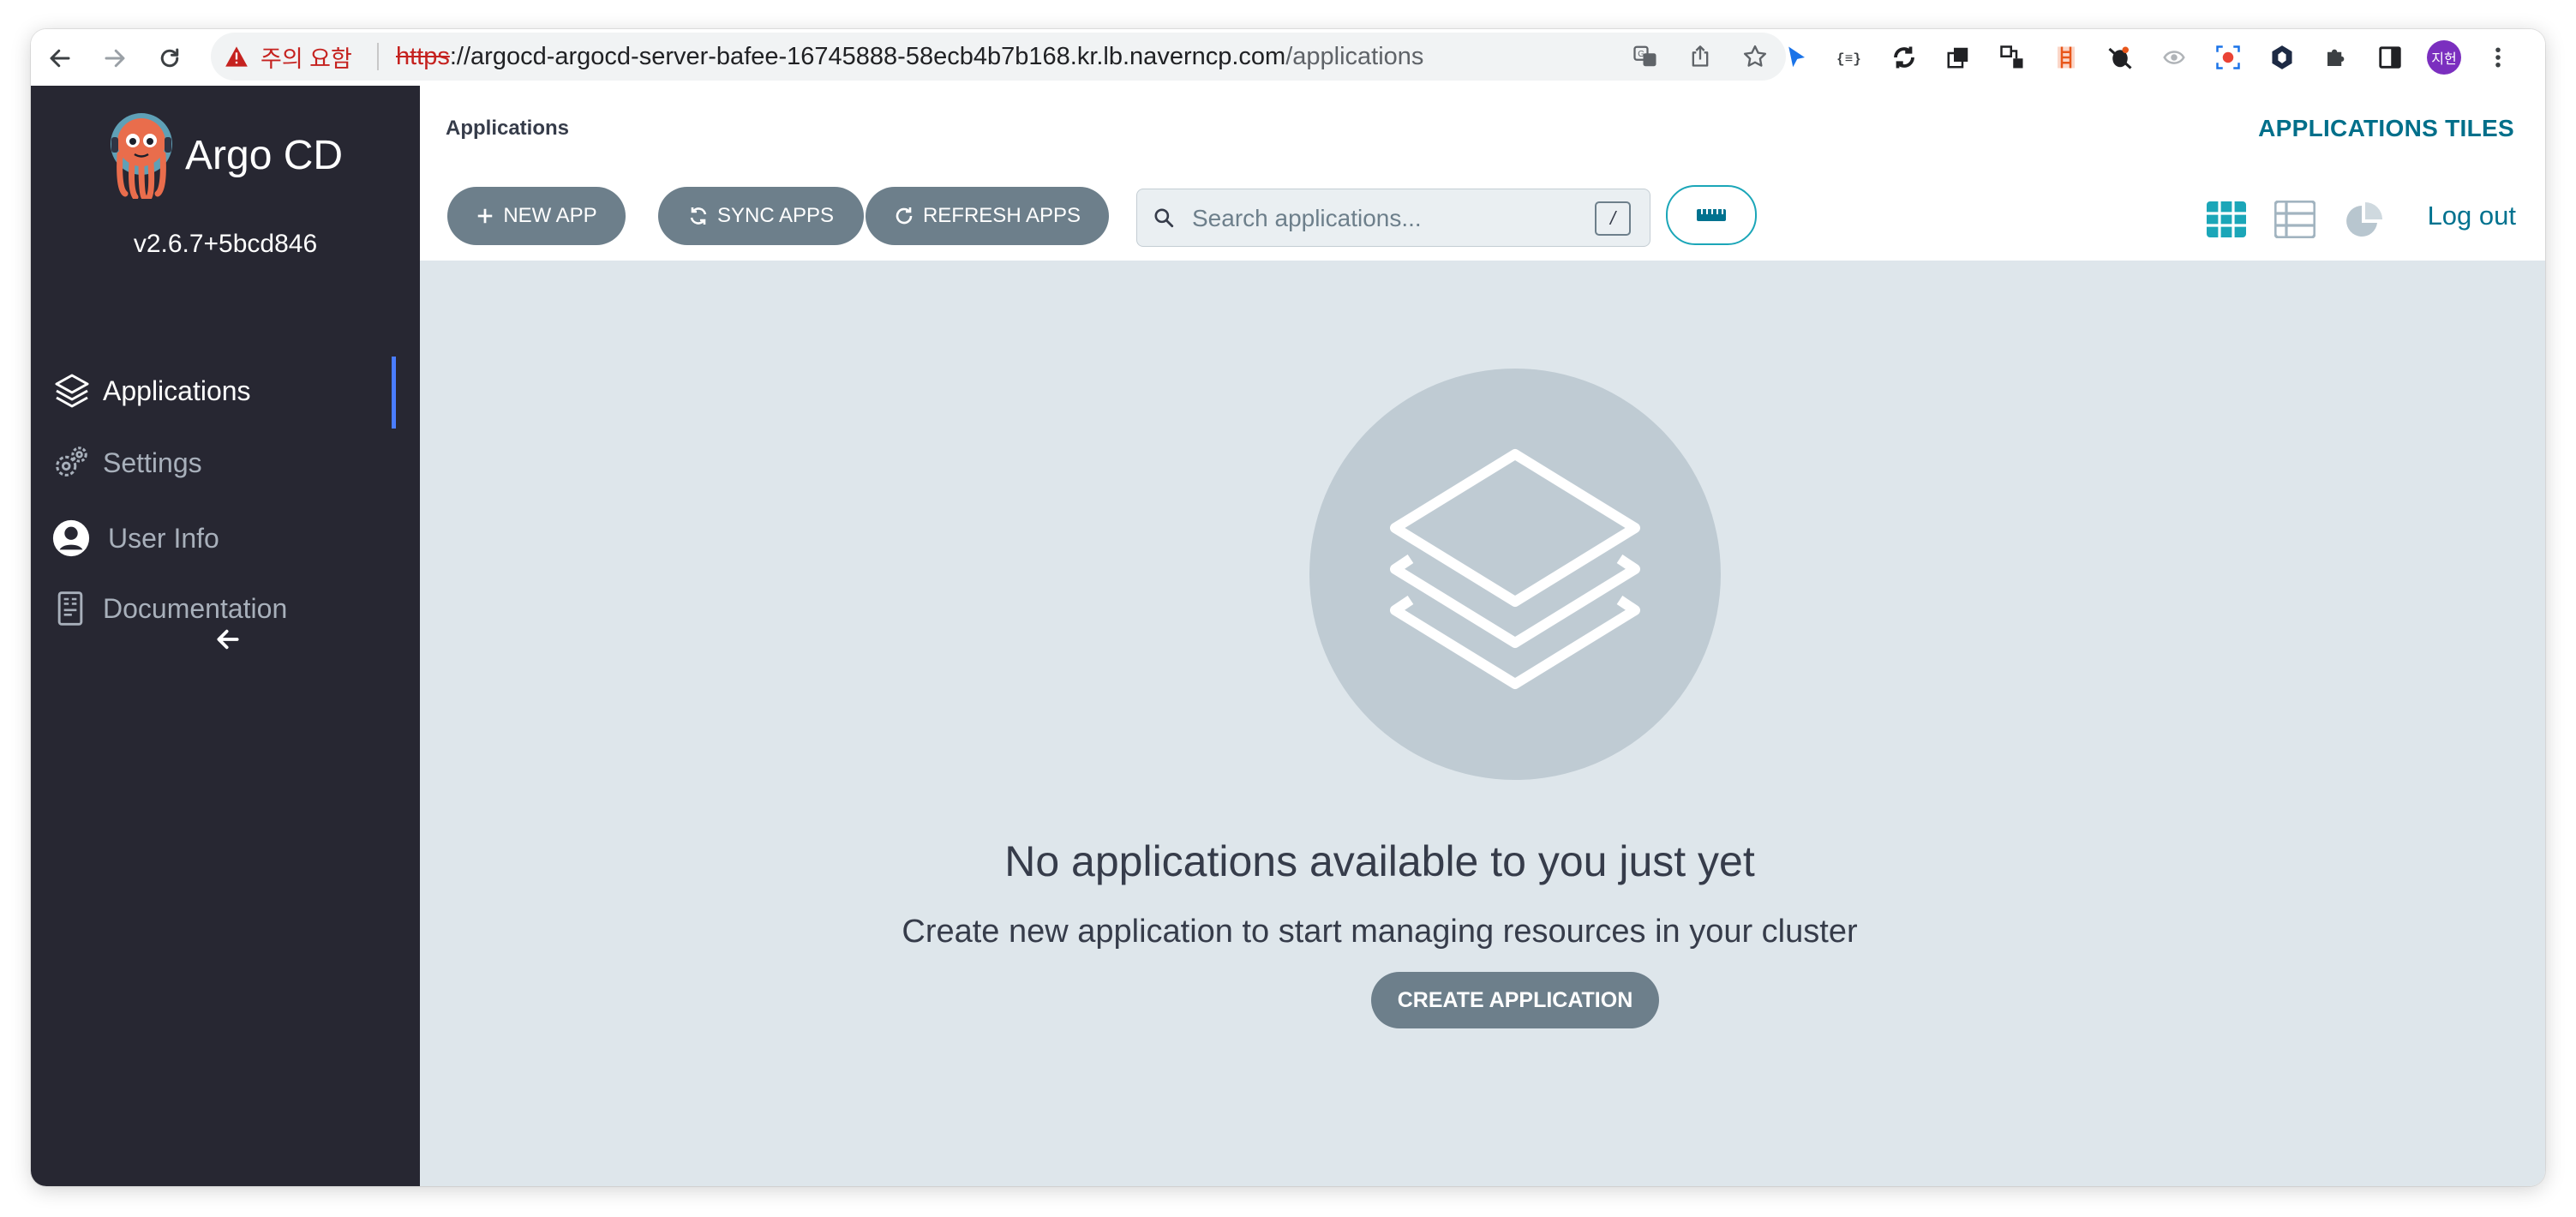 Image resolution: width=2576 pixels, height=1217 pixels. What do you see at coordinates (423, 56) in the screenshot?
I see `url-protocol: https` at bounding box center [423, 56].